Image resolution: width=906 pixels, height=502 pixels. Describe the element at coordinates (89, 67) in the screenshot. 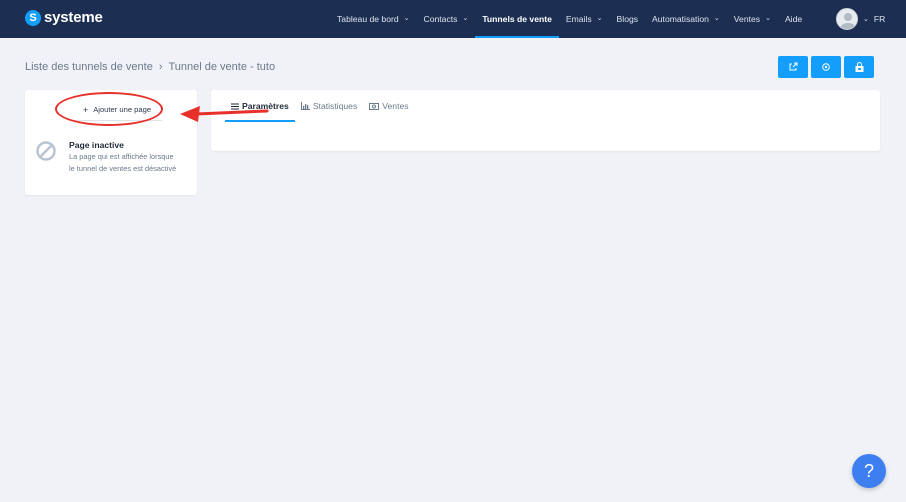

I see `breadcrumb-parent-link: Liste des tunnels de vente` at that location.